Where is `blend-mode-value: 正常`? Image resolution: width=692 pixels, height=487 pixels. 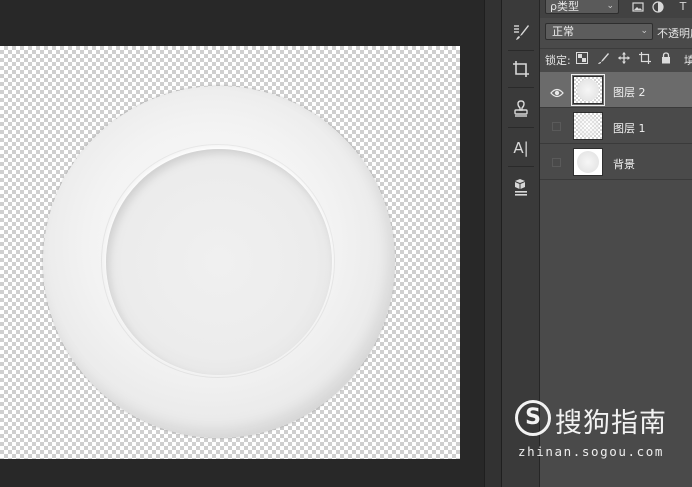
blend-mode-value: 正常 is located at coordinates (563, 31).